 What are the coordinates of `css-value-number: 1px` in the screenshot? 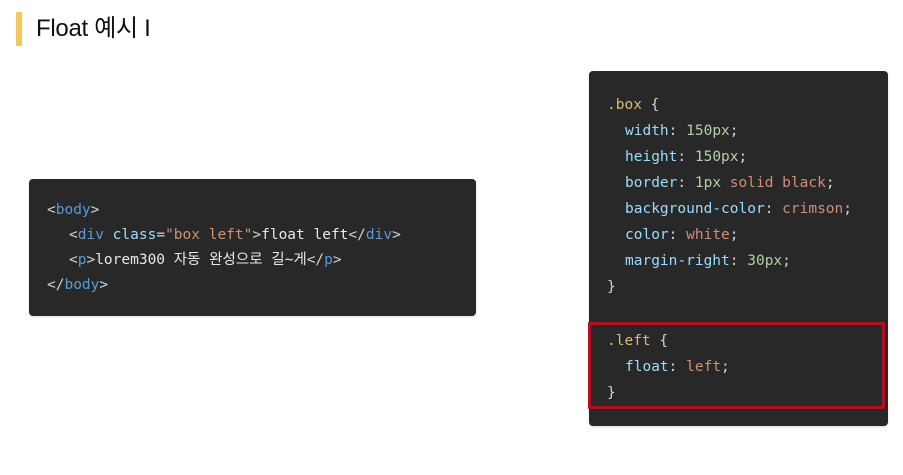 It's located at (708, 183).